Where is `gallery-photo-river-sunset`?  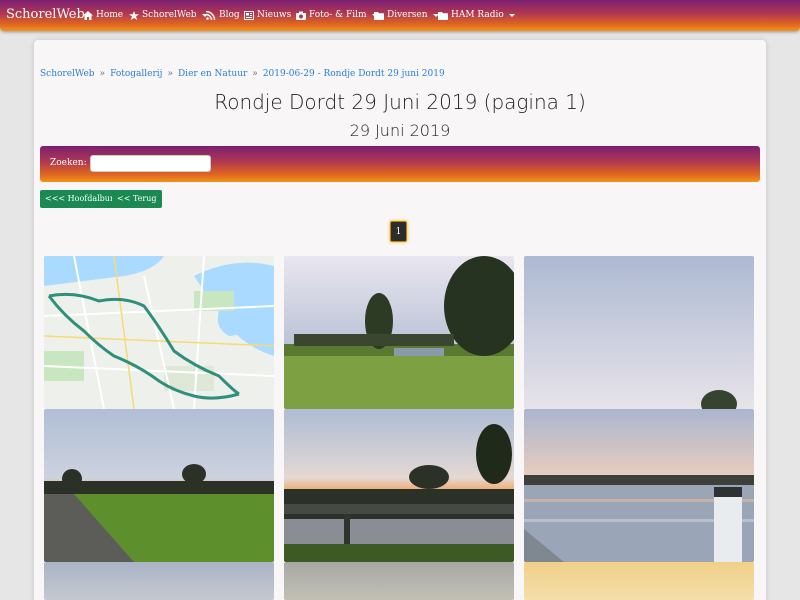
gallery-photo-river-sunset is located at coordinates (639, 485).